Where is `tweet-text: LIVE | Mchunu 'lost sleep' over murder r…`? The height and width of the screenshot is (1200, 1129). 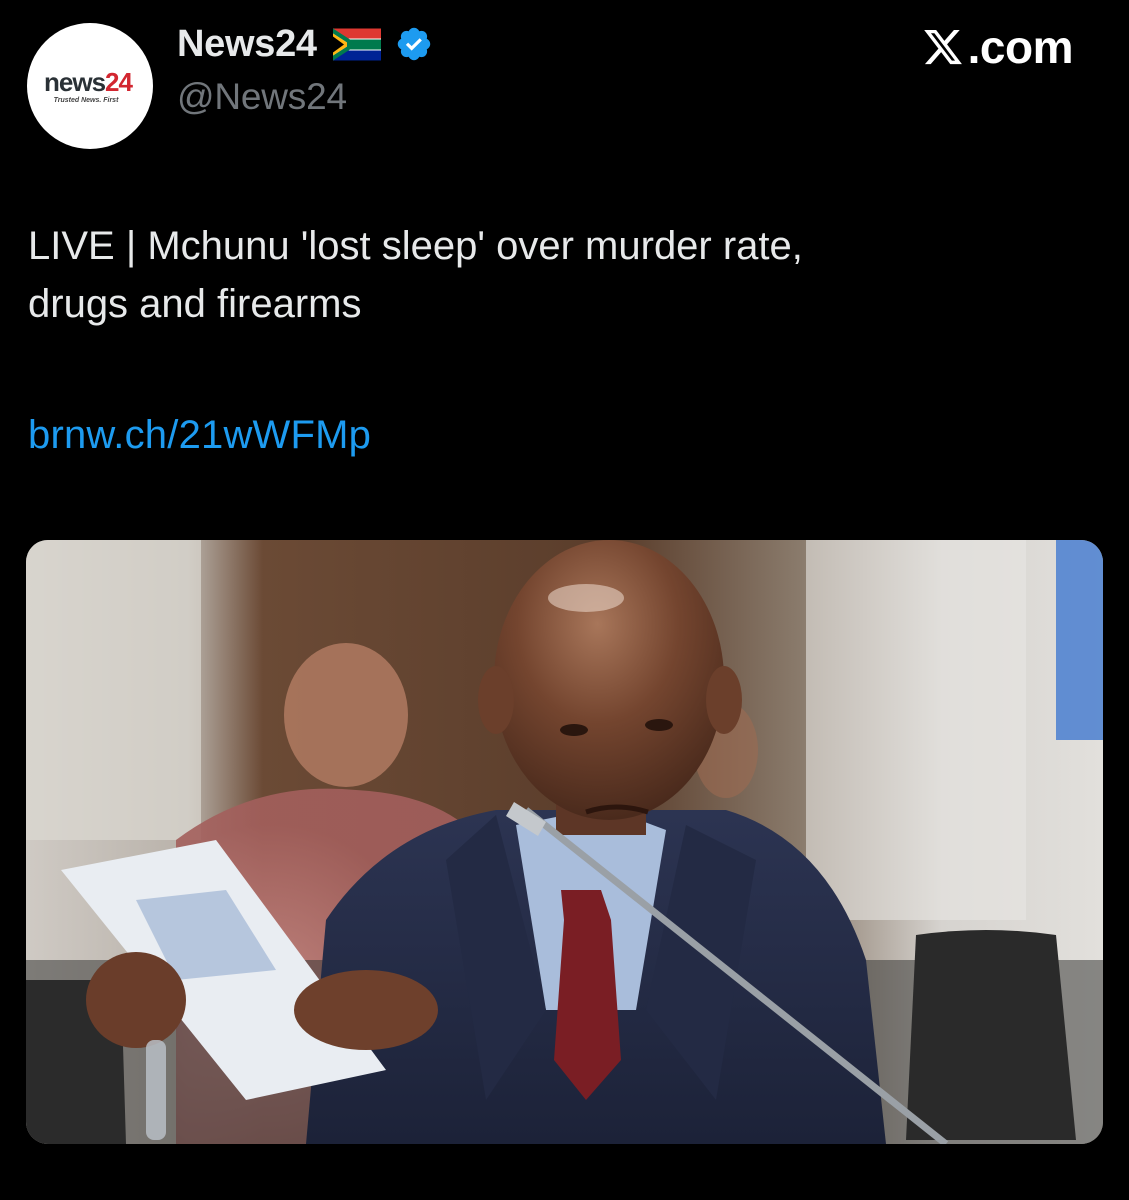
tweet-text: LIVE | Mchunu 'lost sleep' over murder r… is located at coordinates (558, 275).